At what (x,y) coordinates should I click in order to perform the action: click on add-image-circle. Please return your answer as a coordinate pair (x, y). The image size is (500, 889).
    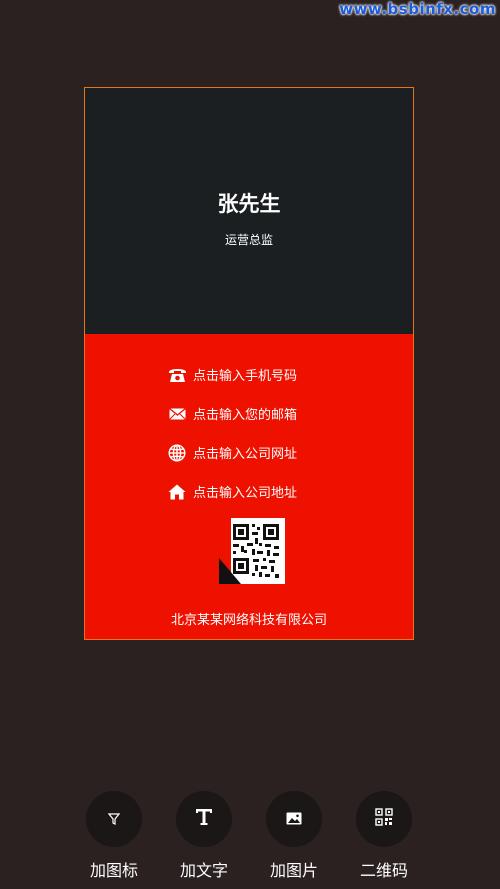
    Looking at the image, I should click on (294, 819).